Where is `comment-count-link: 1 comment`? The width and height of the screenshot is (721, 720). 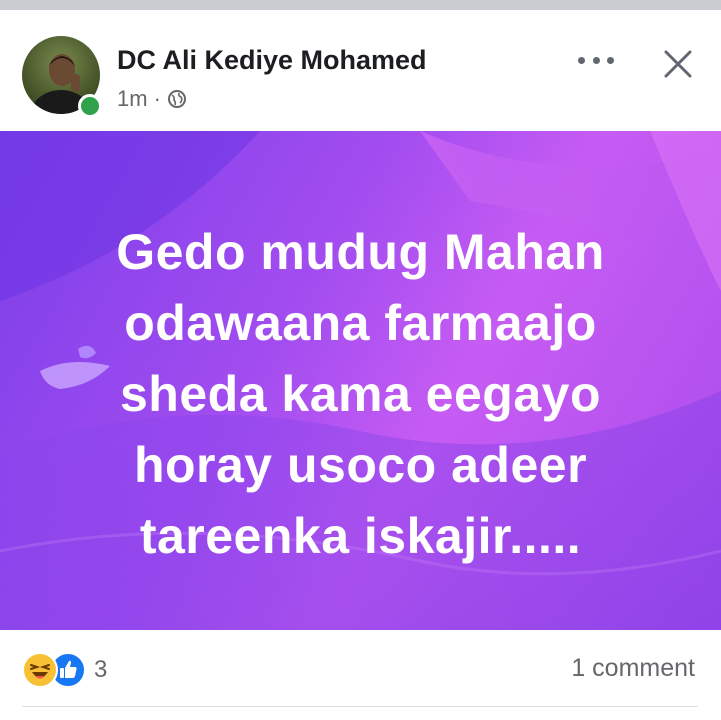 comment-count-link: 1 comment is located at coordinates (633, 668).